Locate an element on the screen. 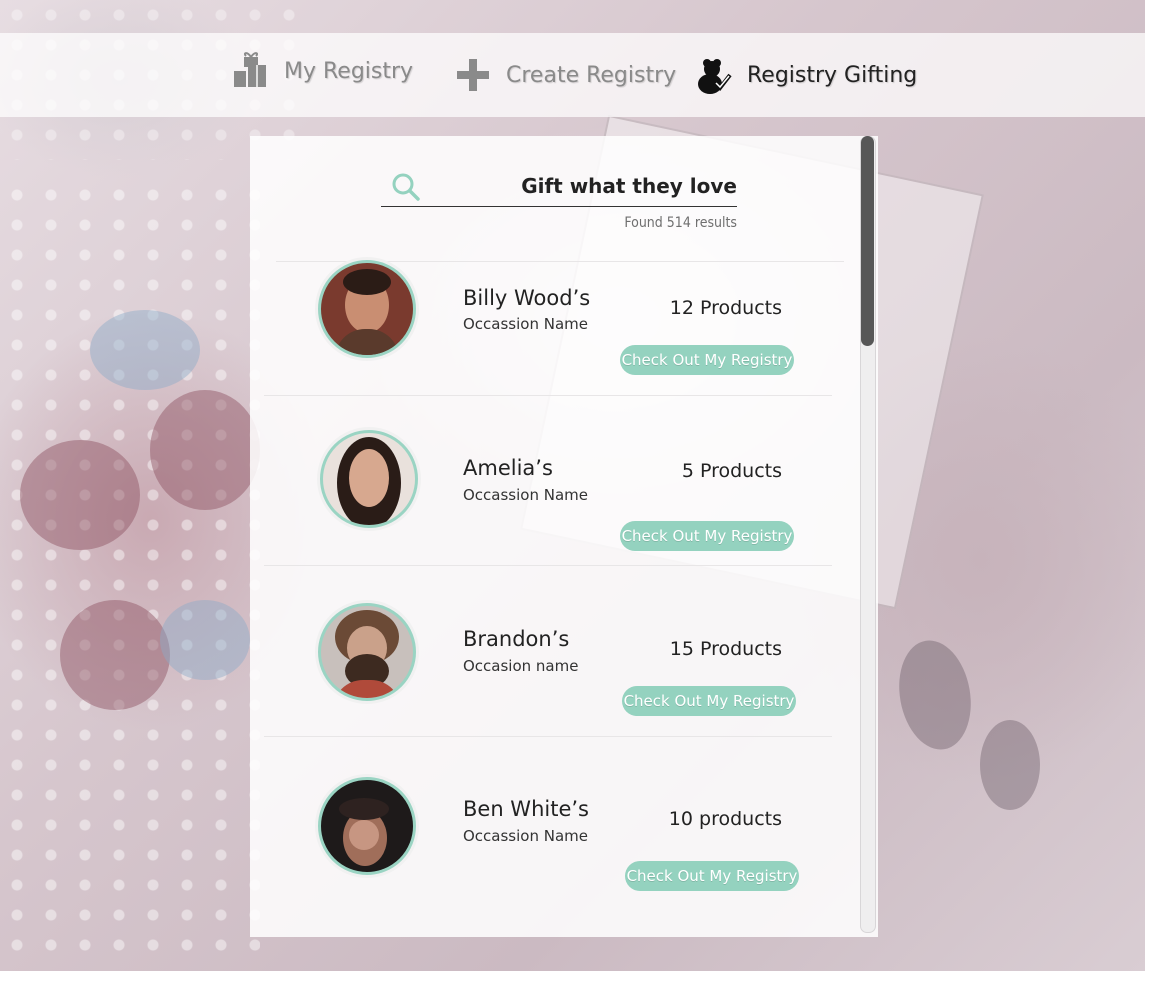 The width and height of the screenshot is (1155, 982). nav-create-registry-label: Create Registry is located at coordinates (591, 75).